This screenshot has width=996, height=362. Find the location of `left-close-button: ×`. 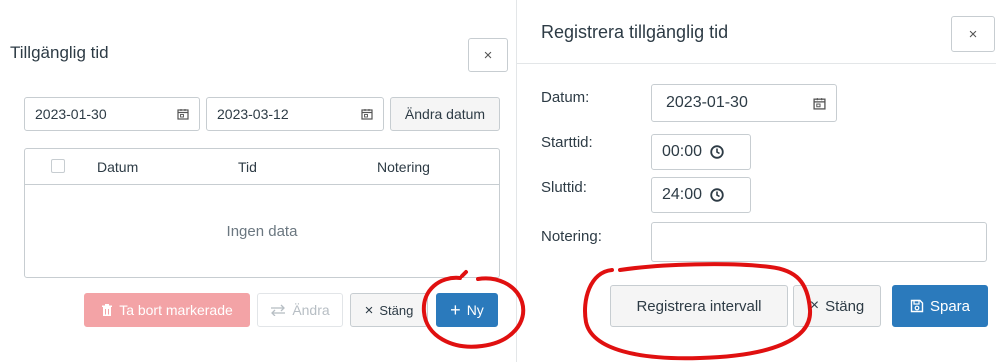

left-close-button: × is located at coordinates (488, 55).